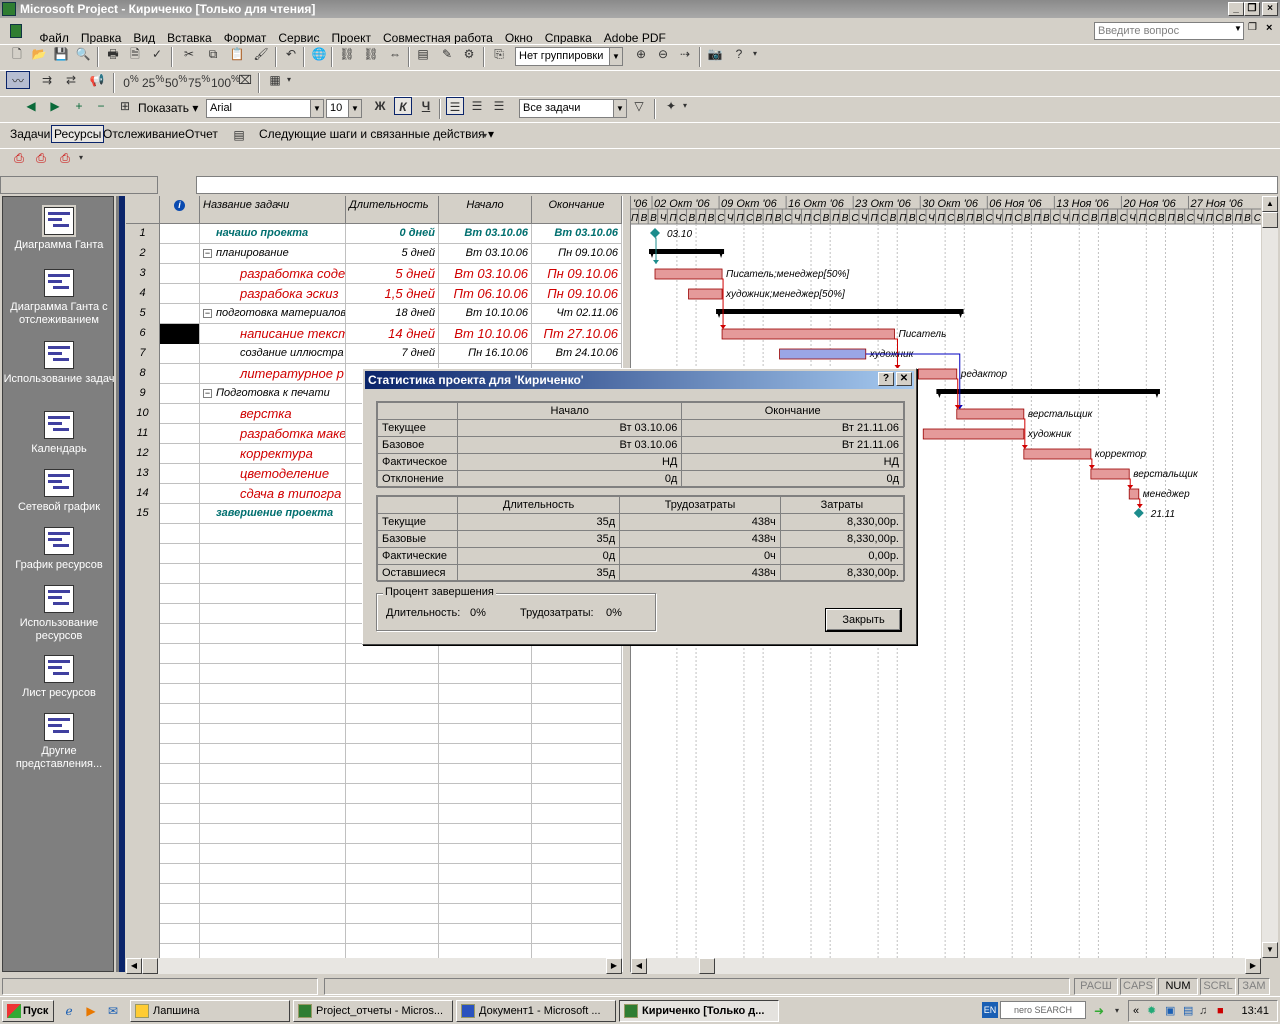 Image resolution: width=1280 pixels, height=1024 pixels. I want to click on view-item-0: Диаграмма Ганта, so click(59, 228).